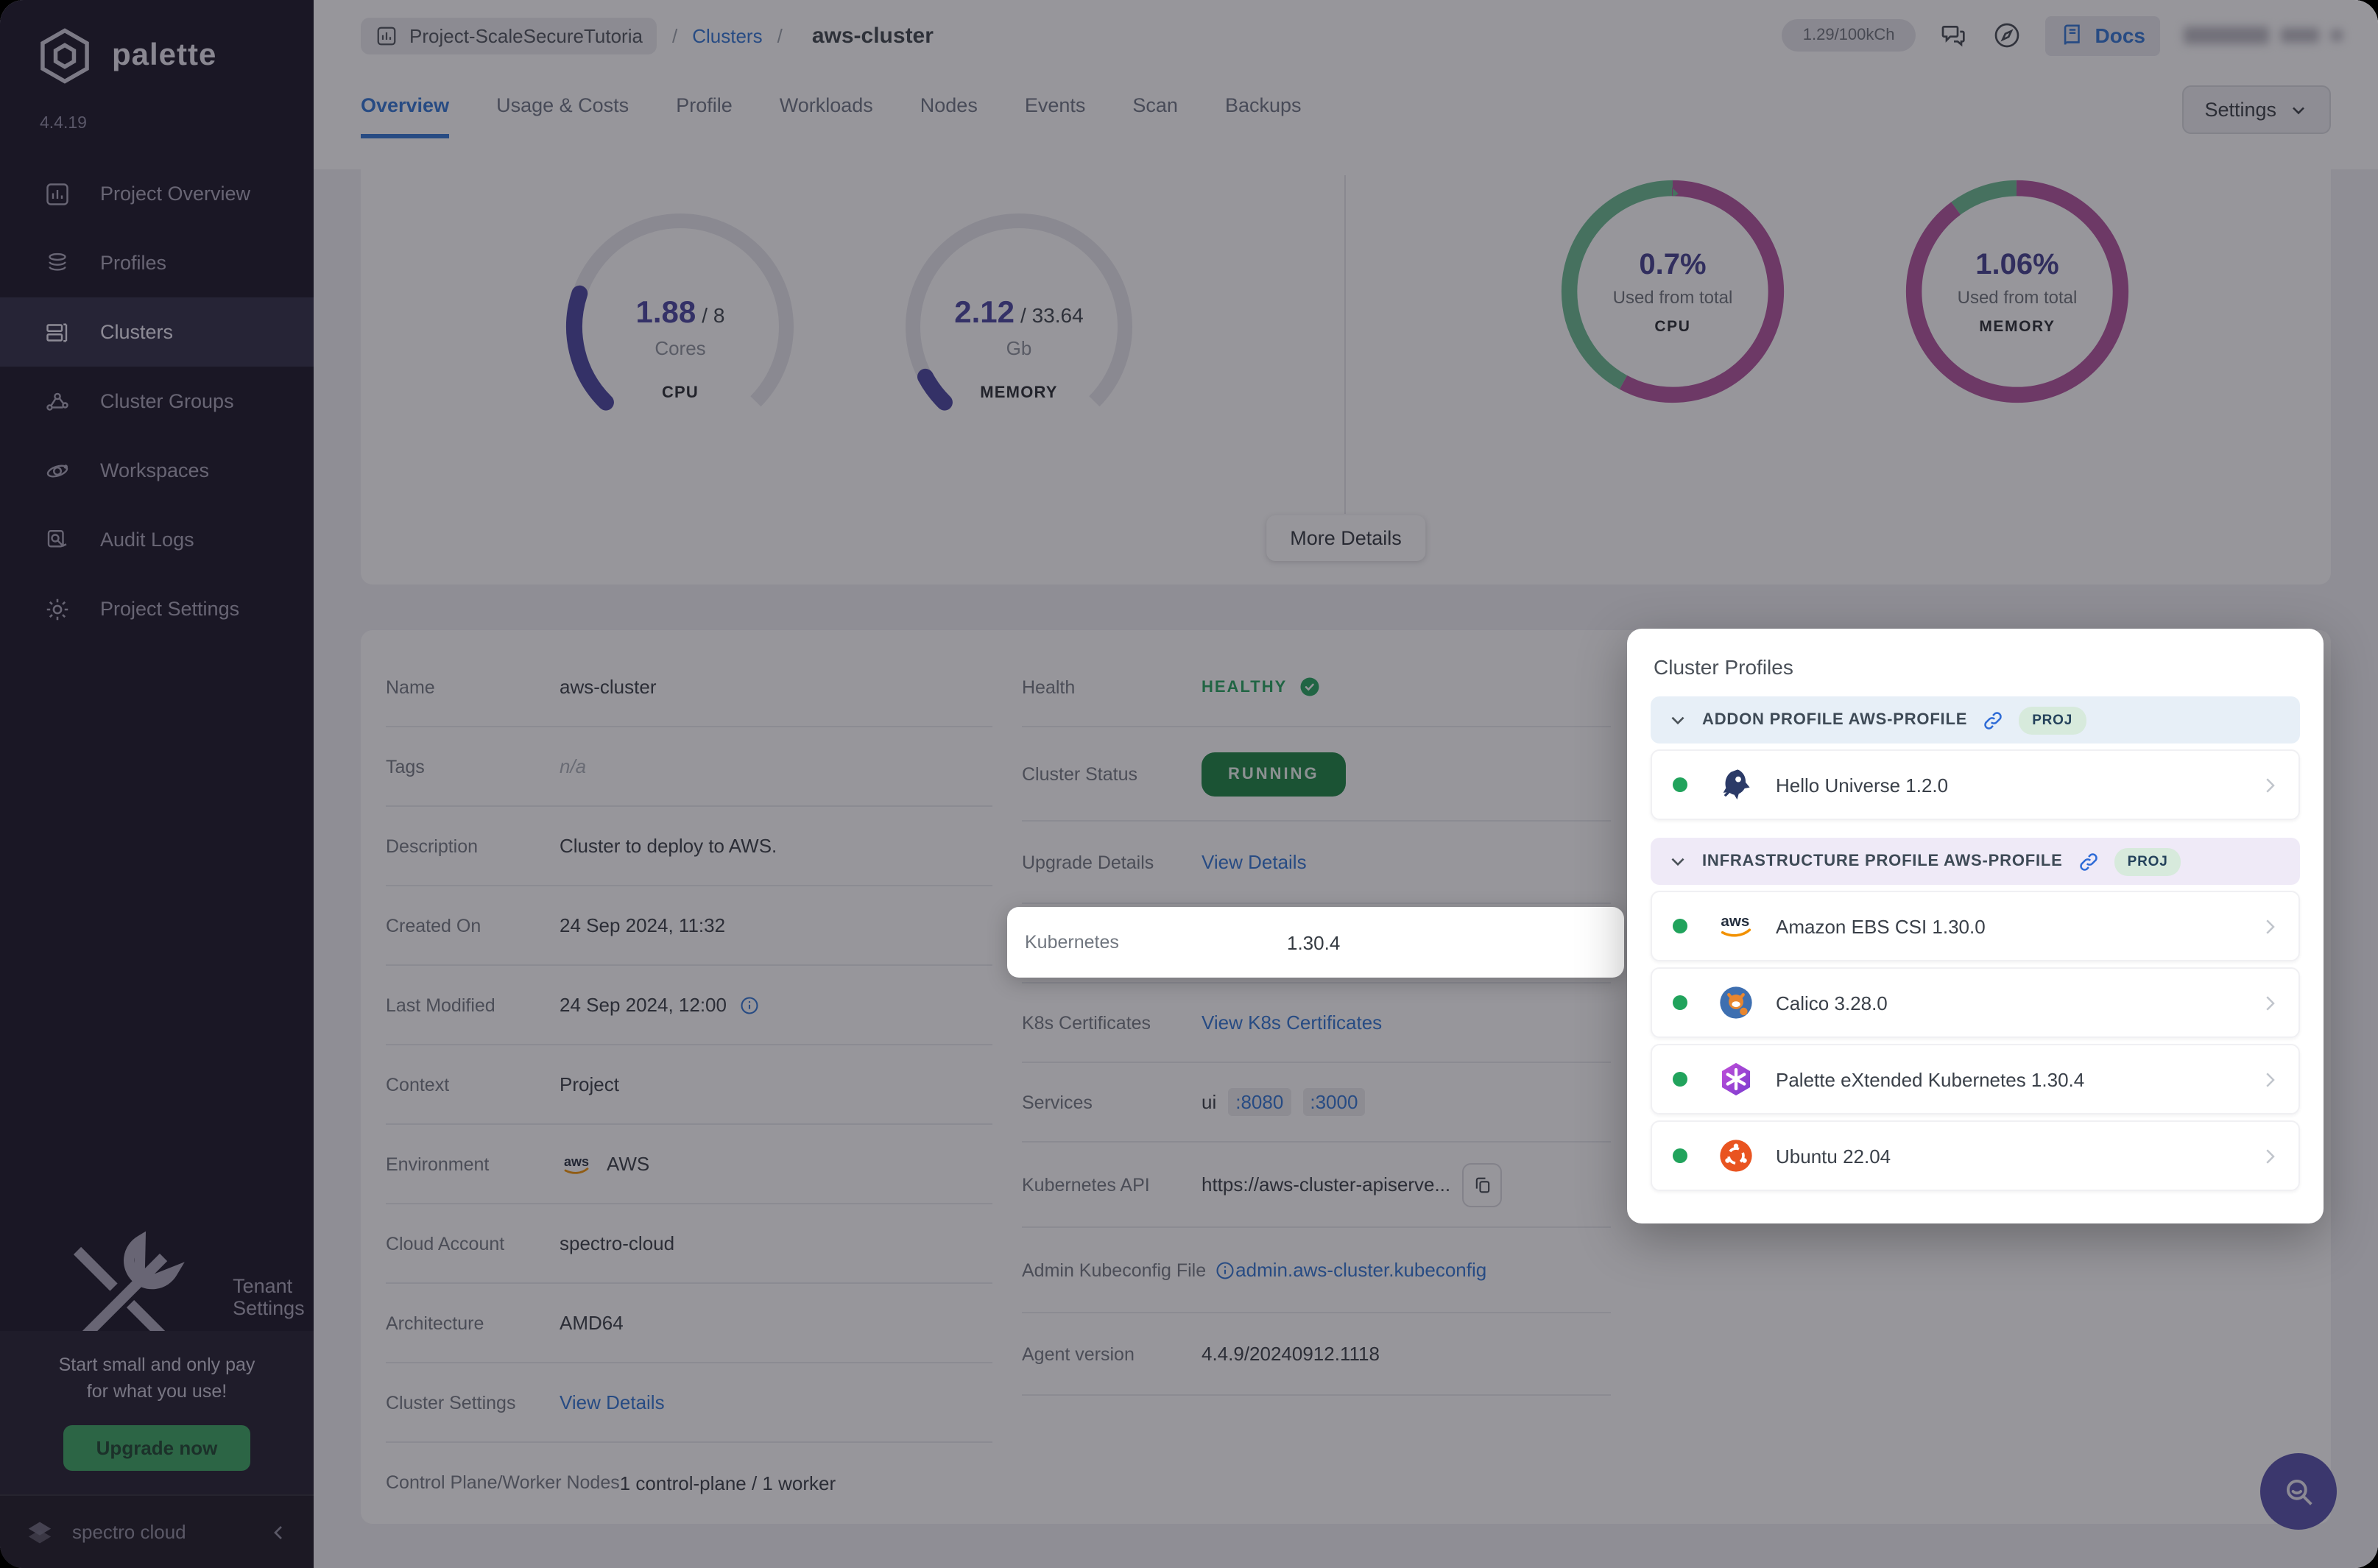 This screenshot has width=2378, height=1568. What do you see at coordinates (1072, 943) in the screenshot?
I see `kubernetes-label: Kubernetes` at bounding box center [1072, 943].